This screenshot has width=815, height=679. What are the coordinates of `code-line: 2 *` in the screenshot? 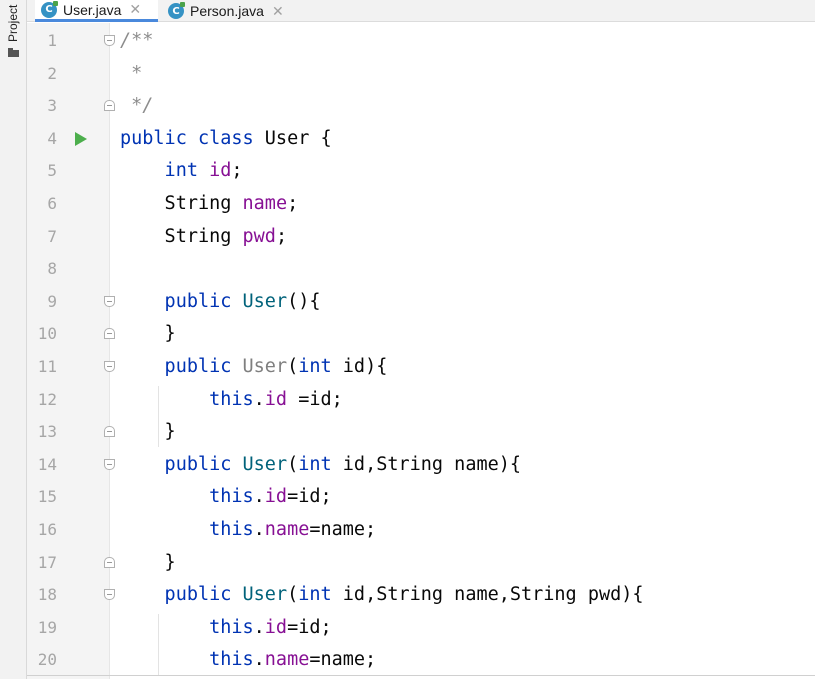 It's located at (407, 74).